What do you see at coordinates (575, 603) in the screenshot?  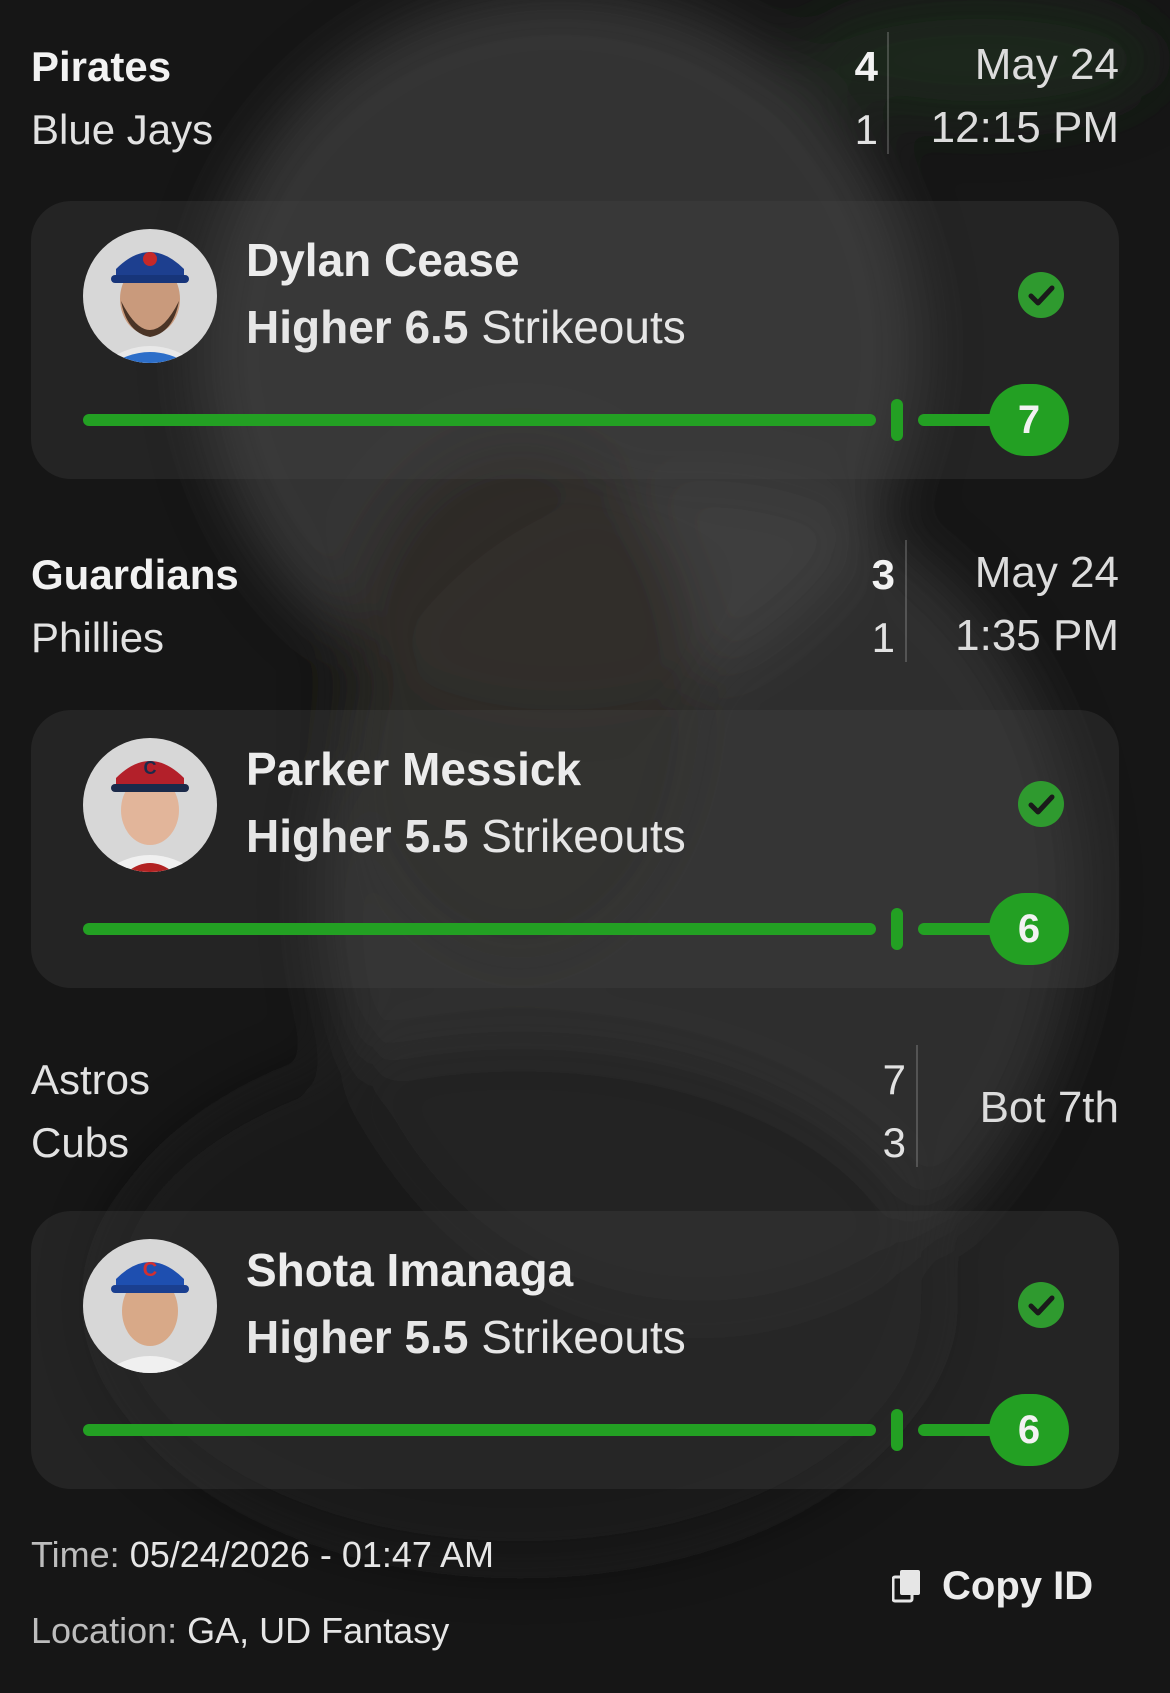 I see `game-header: Guardians Phillies 3 1 May 24 1:35 PM` at bounding box center [575, 603].